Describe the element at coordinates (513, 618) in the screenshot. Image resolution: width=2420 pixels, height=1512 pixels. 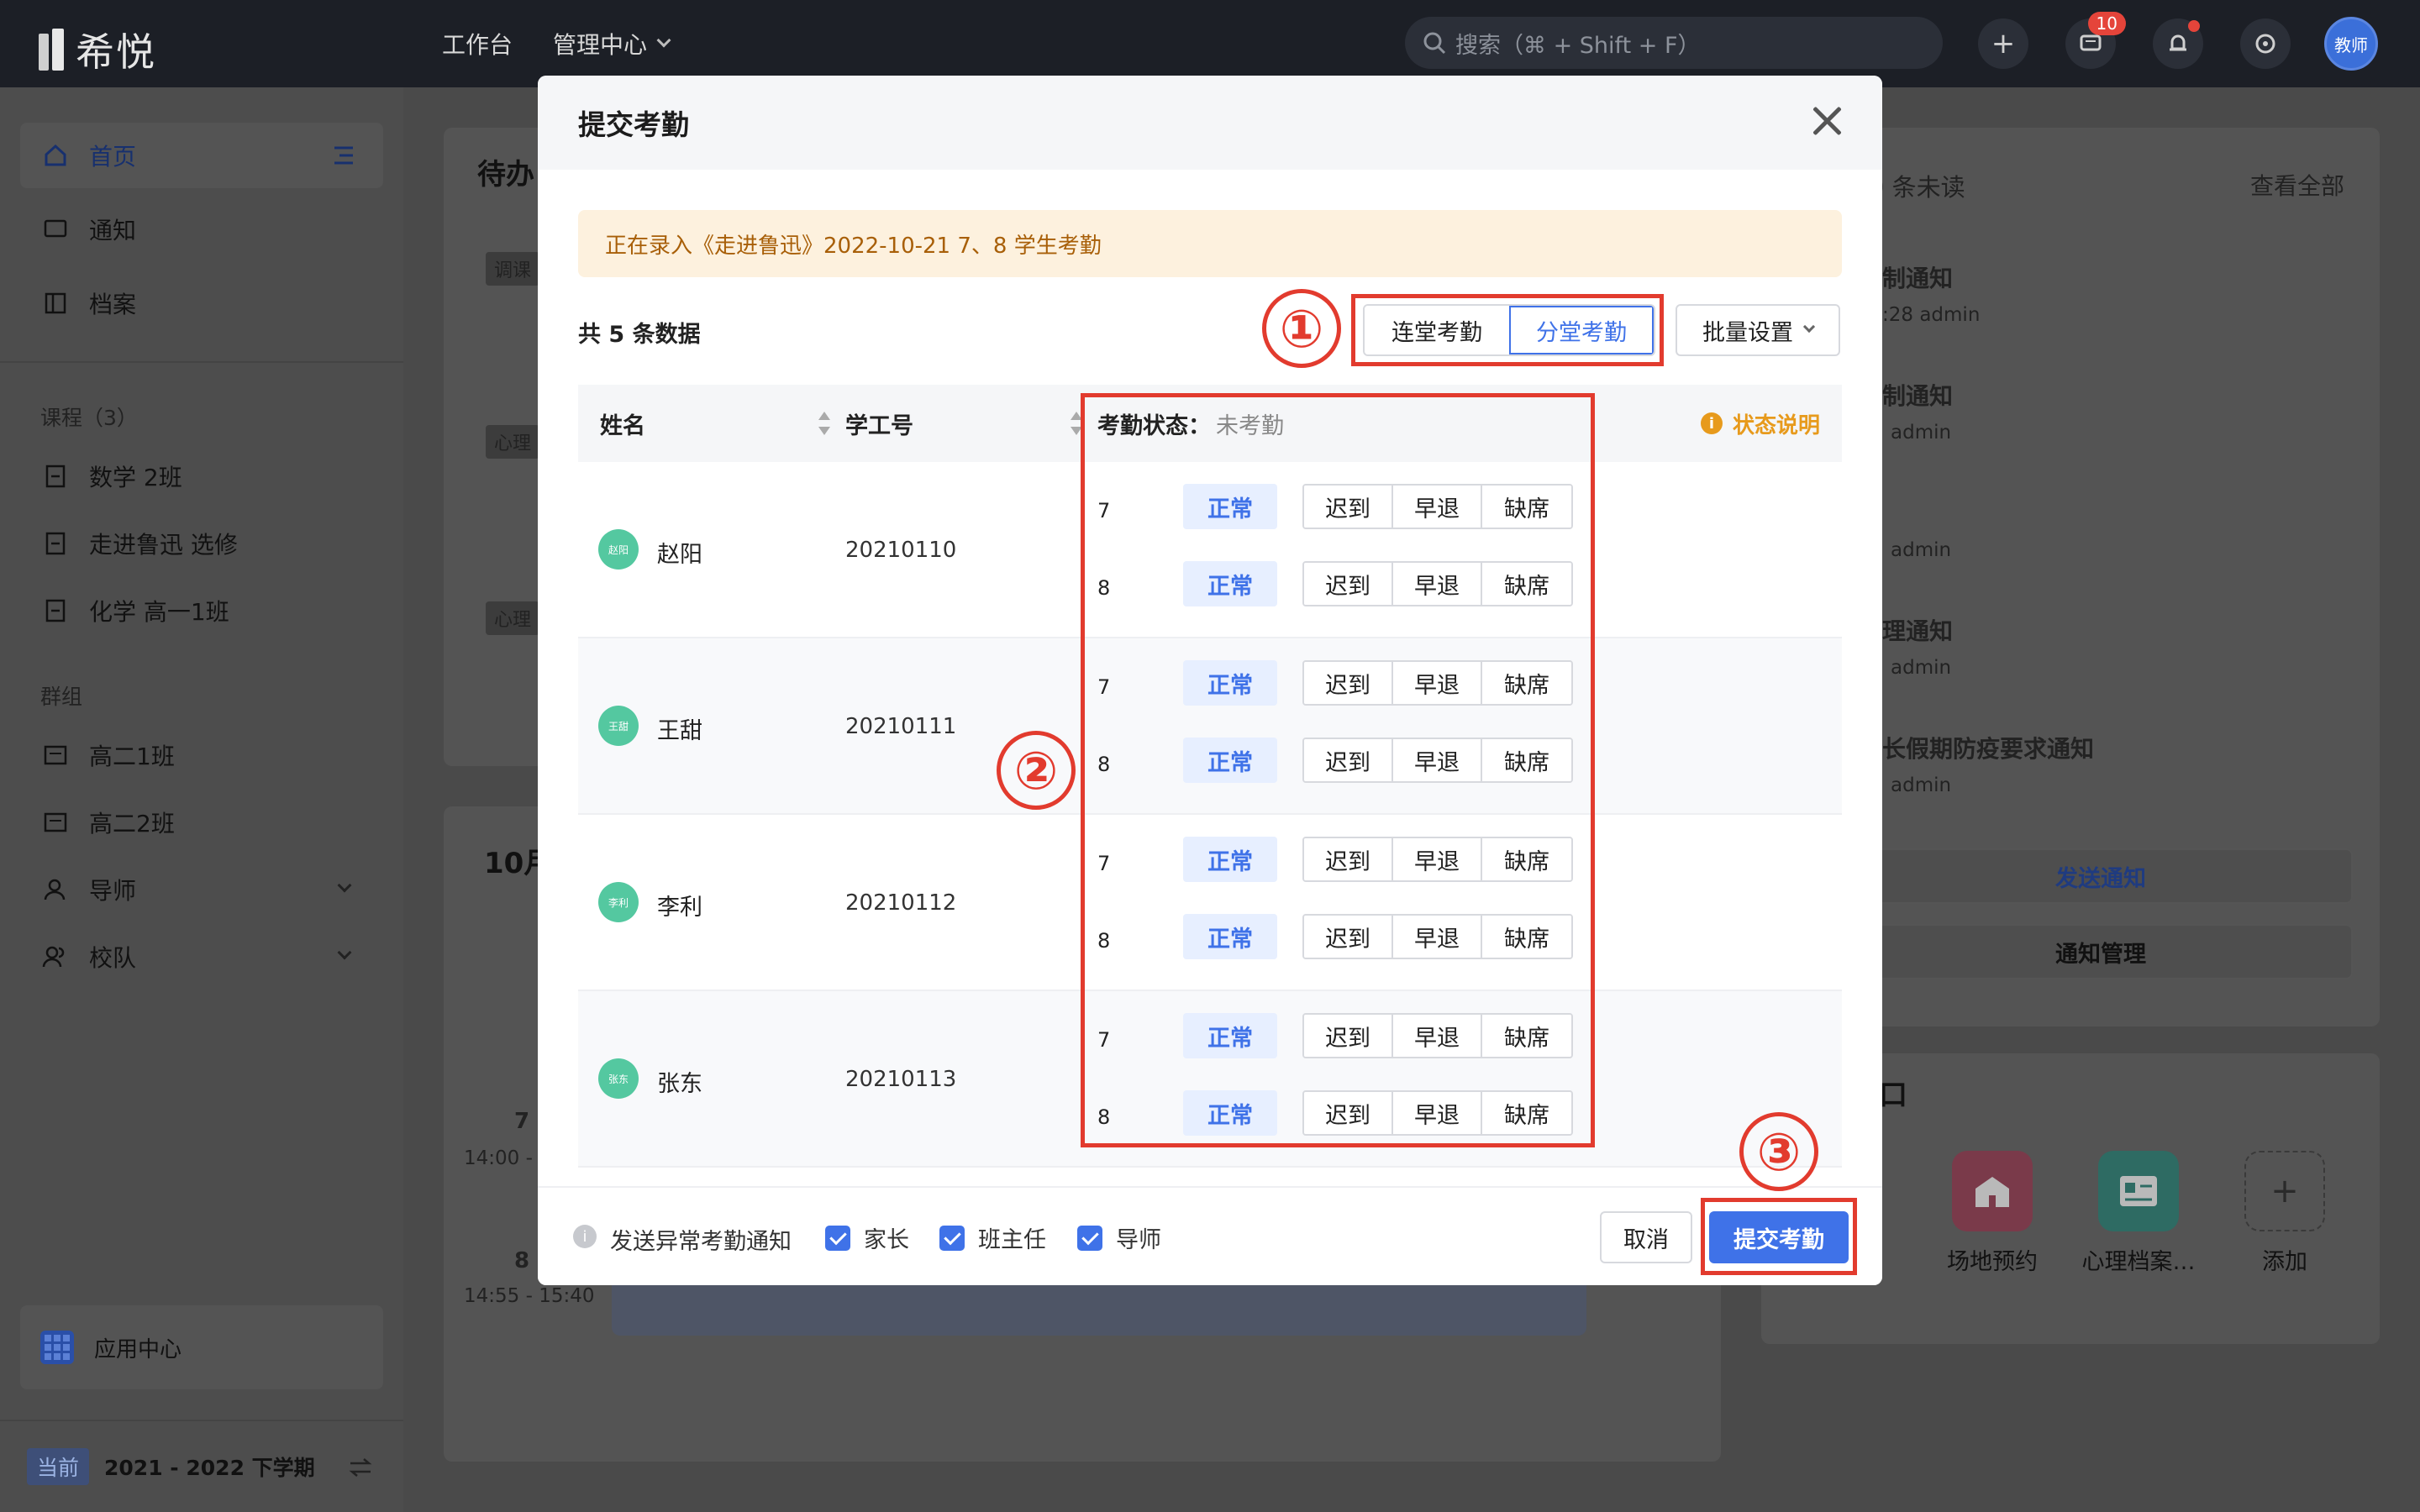
I see `tag-xinli: 心理` at that location.